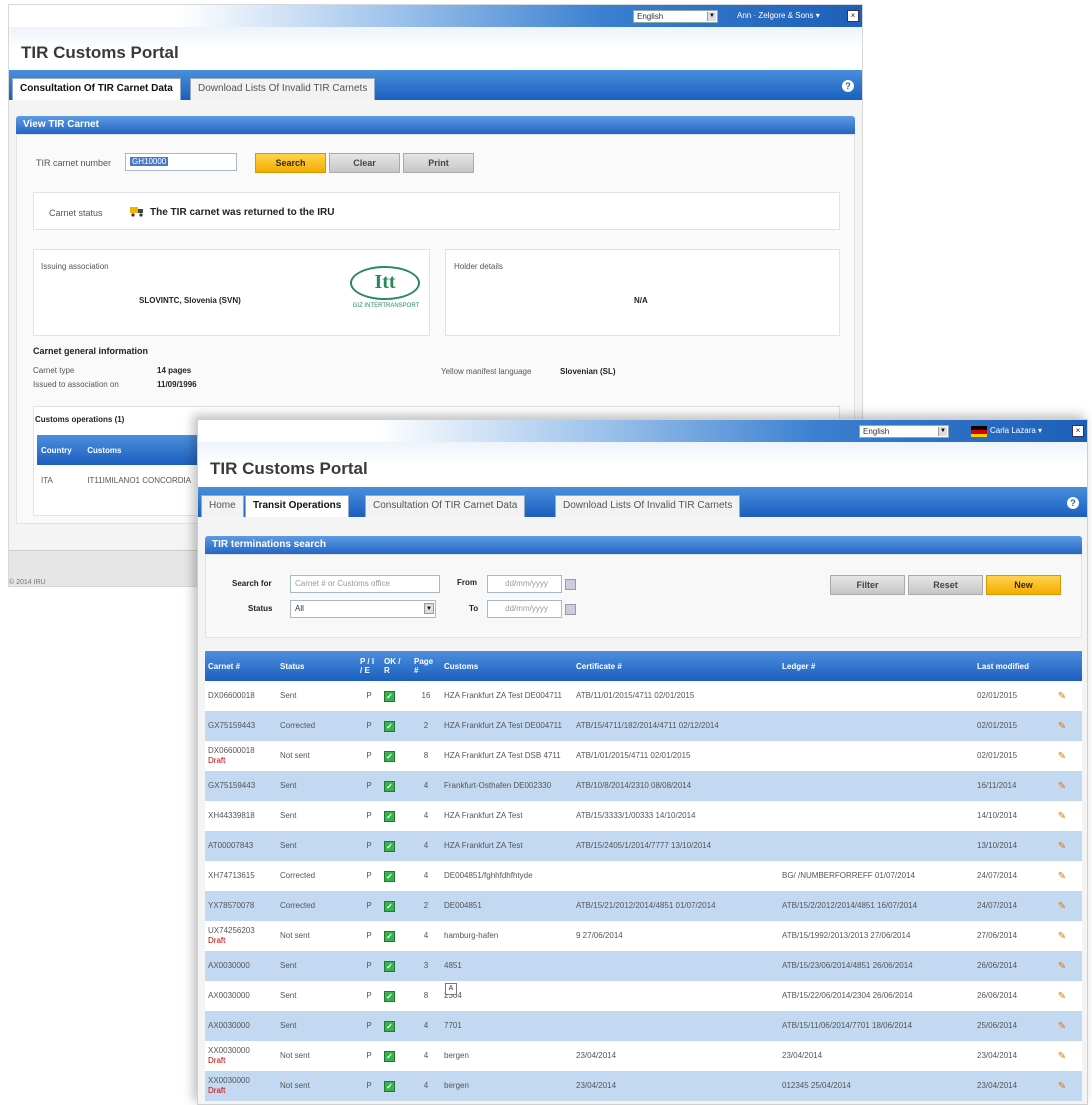 This screenshot has width=1092, height=1105. Describe the element at coordinates (676, 666) in the screenshot. I see `col-certificate: Certificate #` at that location.